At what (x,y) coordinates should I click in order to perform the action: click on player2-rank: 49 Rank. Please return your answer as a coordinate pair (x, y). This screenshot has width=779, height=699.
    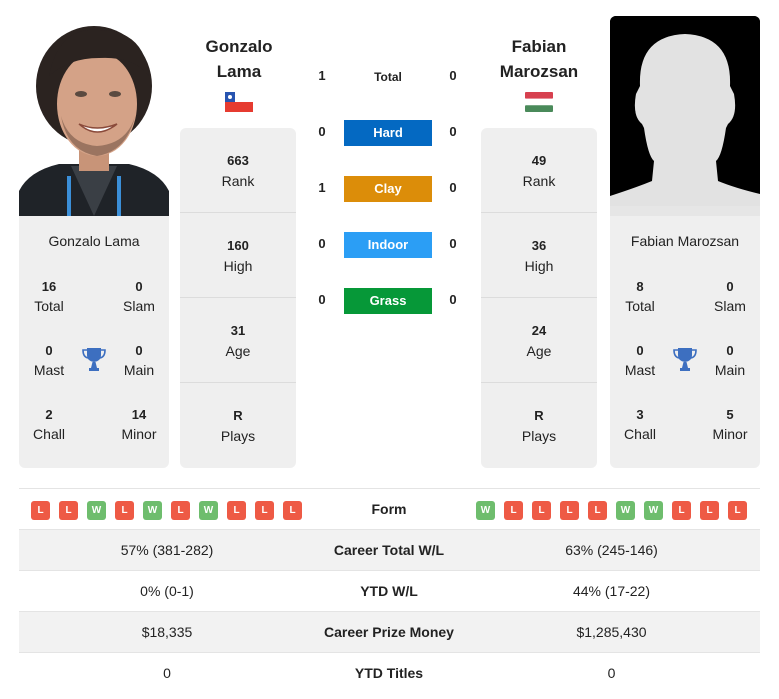
    Looking at the image, I should click on (539, 170).